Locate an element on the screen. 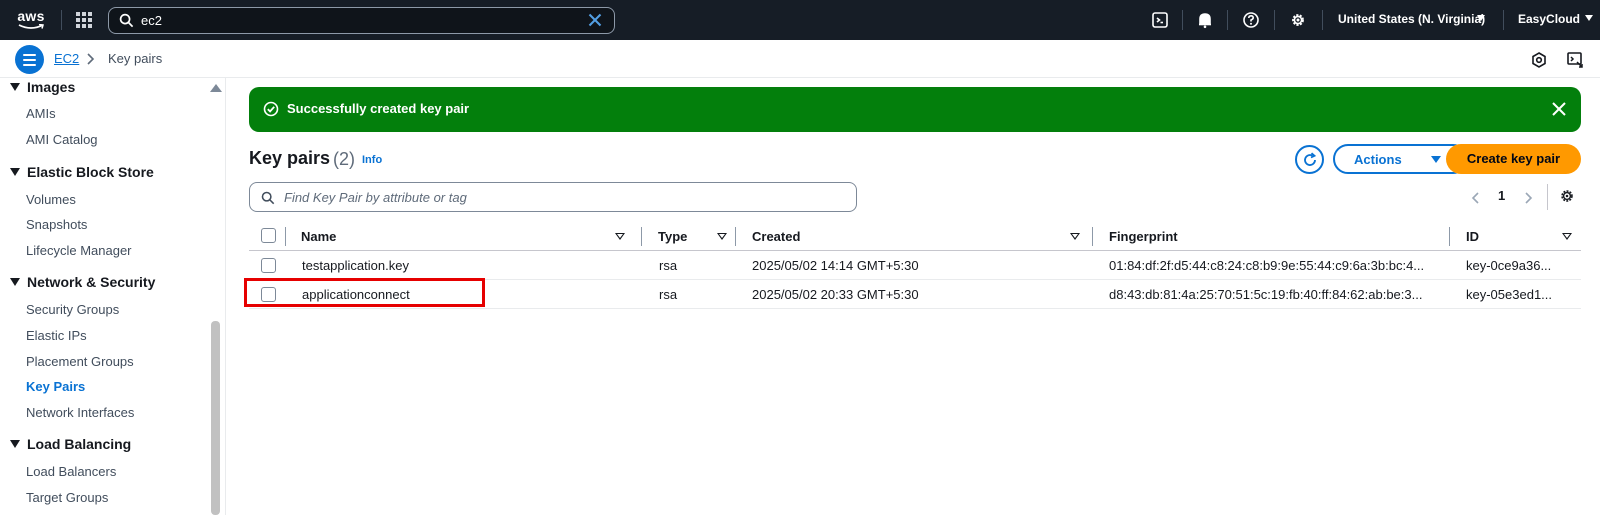 Image resolution: width=1600 pixels, height=515 pixels. success-check-icon is located at coordinates (271, 109).